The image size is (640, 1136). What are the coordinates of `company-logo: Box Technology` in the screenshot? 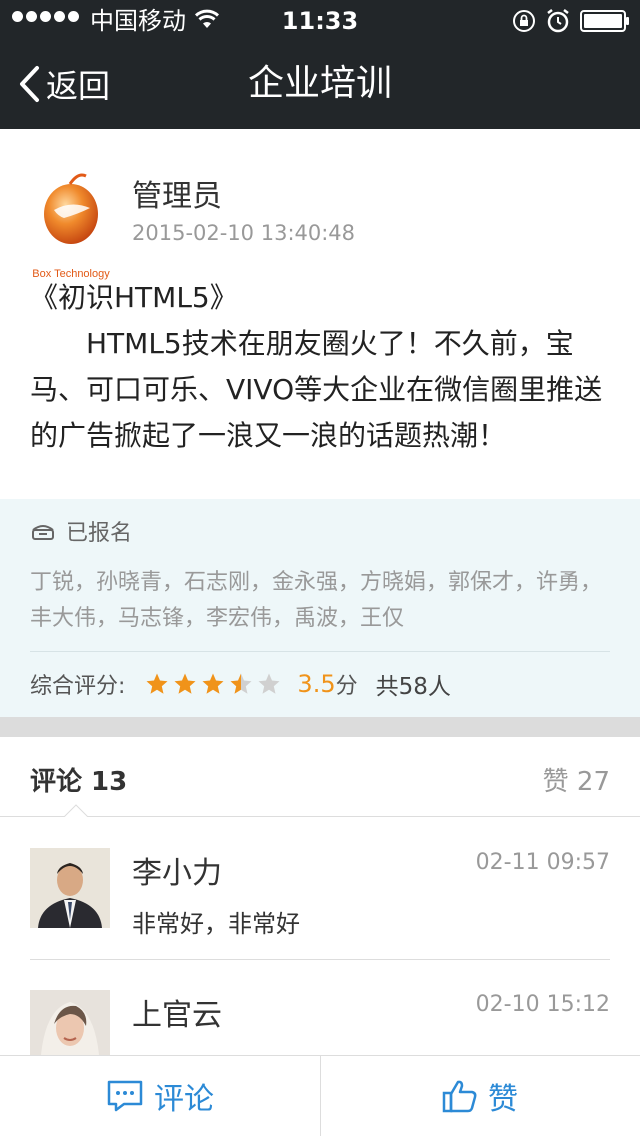 It's located at (71, 222).